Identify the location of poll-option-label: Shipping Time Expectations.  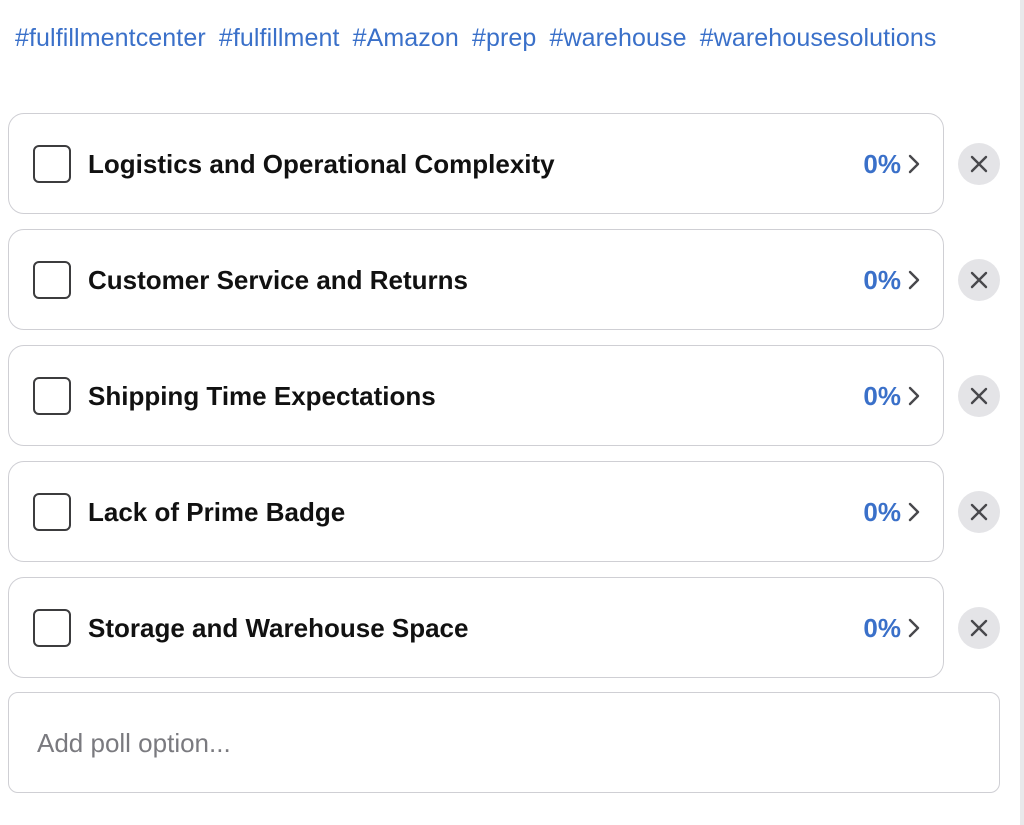
(262, 396).